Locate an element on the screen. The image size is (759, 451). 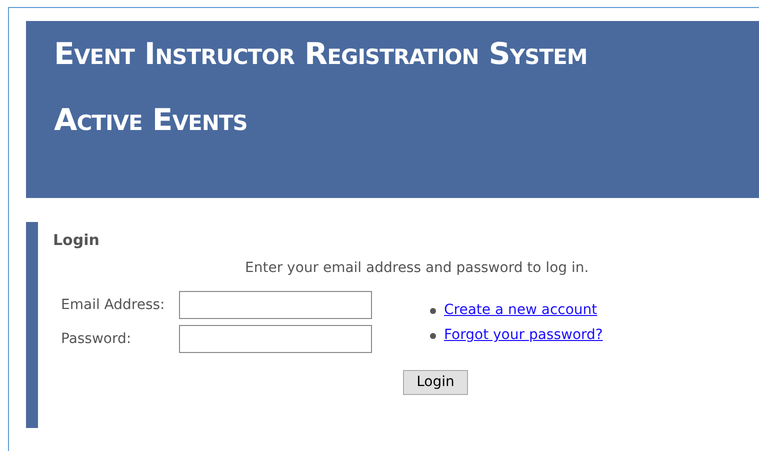
field-label: Email Address: is located at coordinates (113, 305).